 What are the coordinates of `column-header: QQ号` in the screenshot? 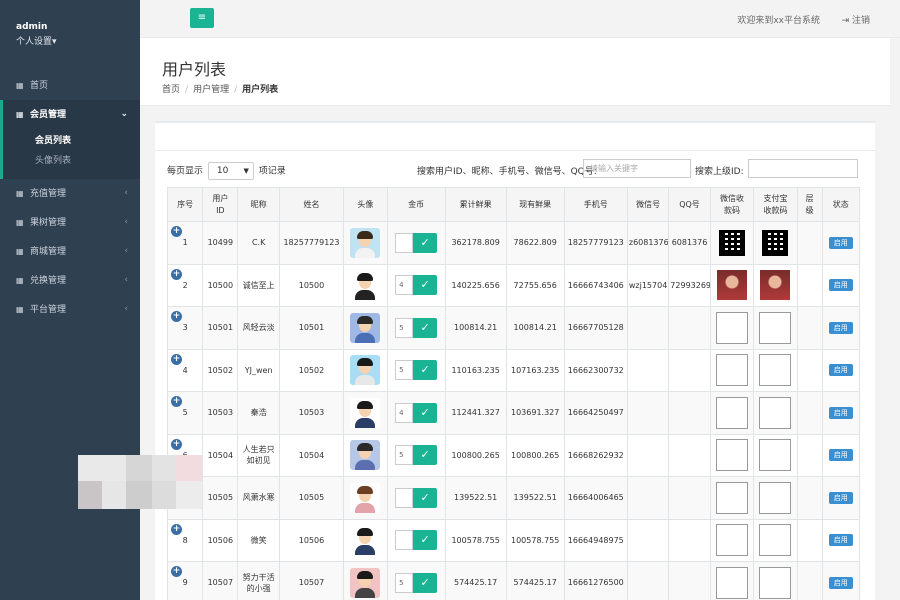 It's located at (689, 204).